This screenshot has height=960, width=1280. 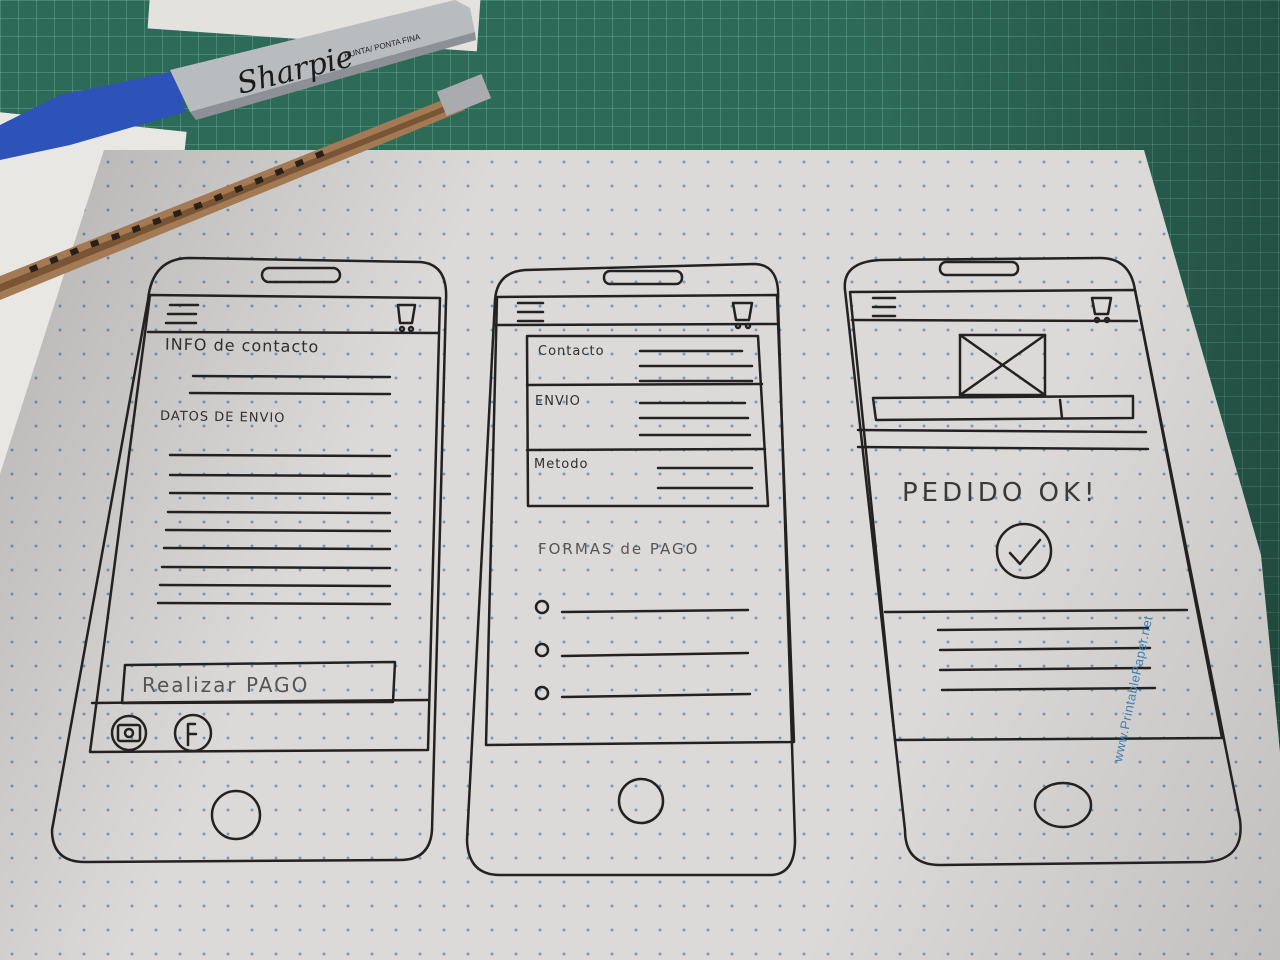 What do you see at coordinates (182, 314) in the screenshot?
I see `phone-1-hamburger-icon` at bounding box center [182, 314].